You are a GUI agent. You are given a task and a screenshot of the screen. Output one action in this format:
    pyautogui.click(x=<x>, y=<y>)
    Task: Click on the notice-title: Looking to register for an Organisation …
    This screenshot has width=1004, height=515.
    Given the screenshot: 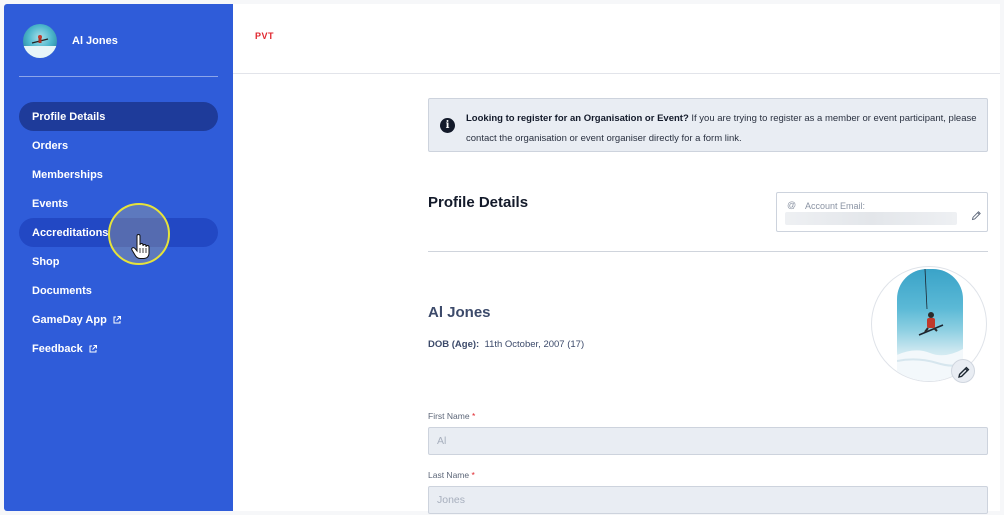 What is the action you would take?
    pyautogui.click(x=577, y=118)
    